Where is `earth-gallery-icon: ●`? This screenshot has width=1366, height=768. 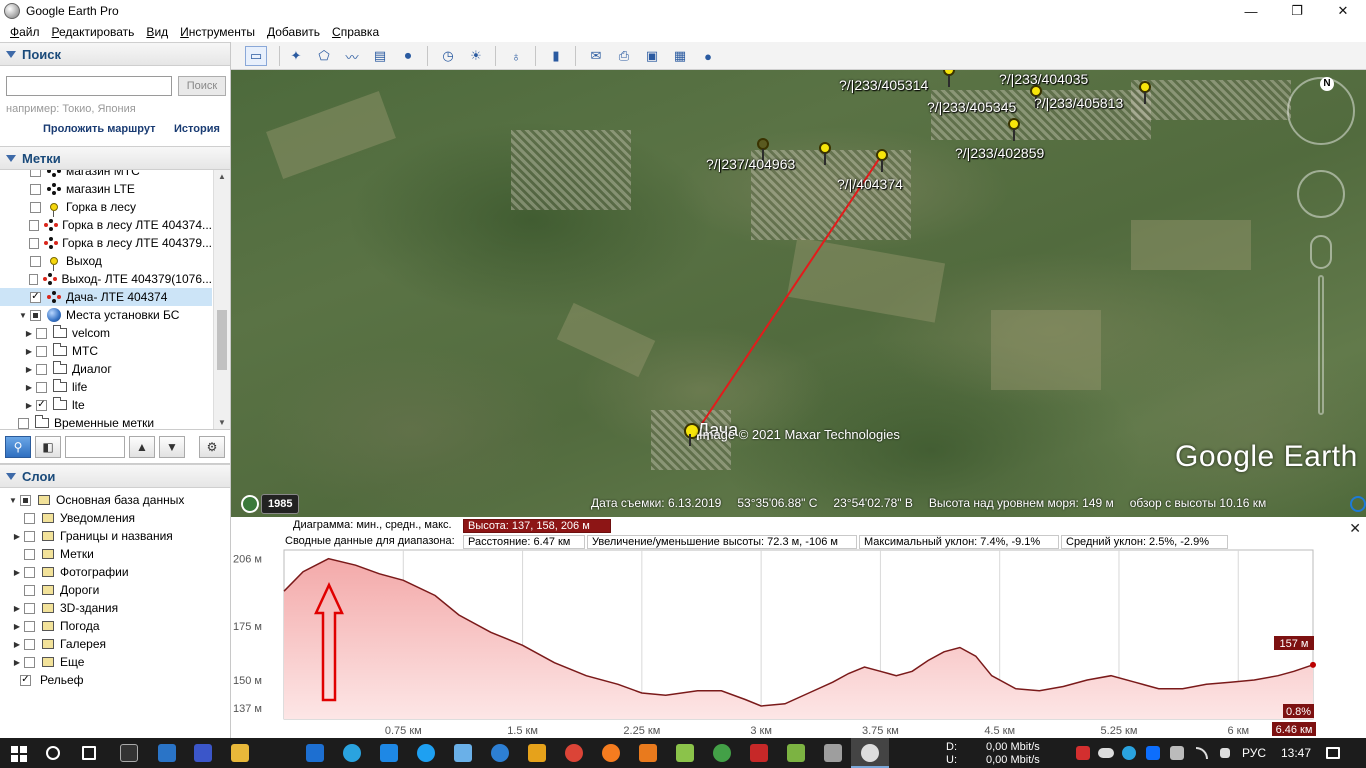 earth-gallery-icon: ● is located at coordinates (708, 56).